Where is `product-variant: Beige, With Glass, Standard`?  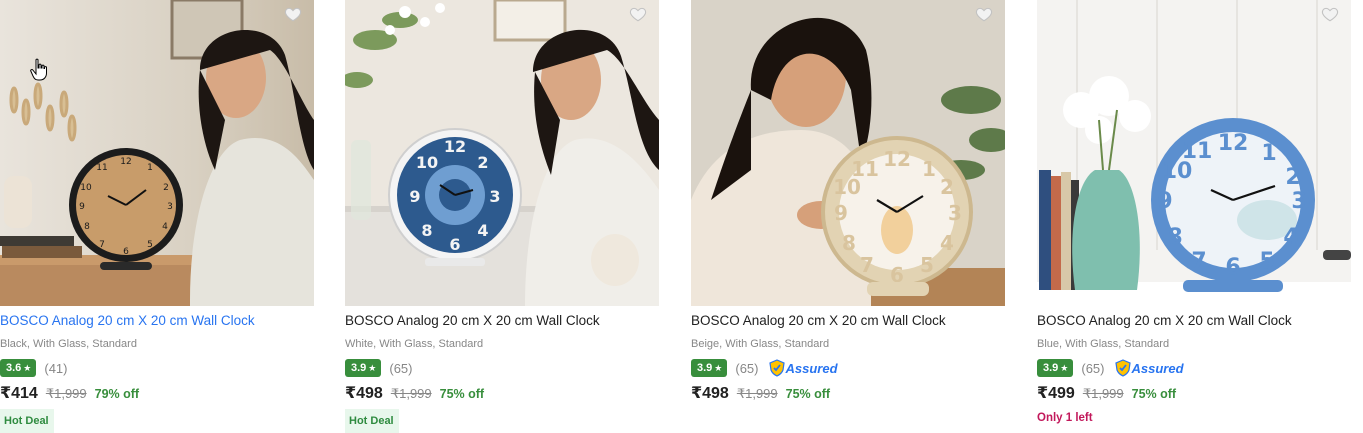
product-variant: Beige, With Glass, Standard is located at coordinates (760, 344).